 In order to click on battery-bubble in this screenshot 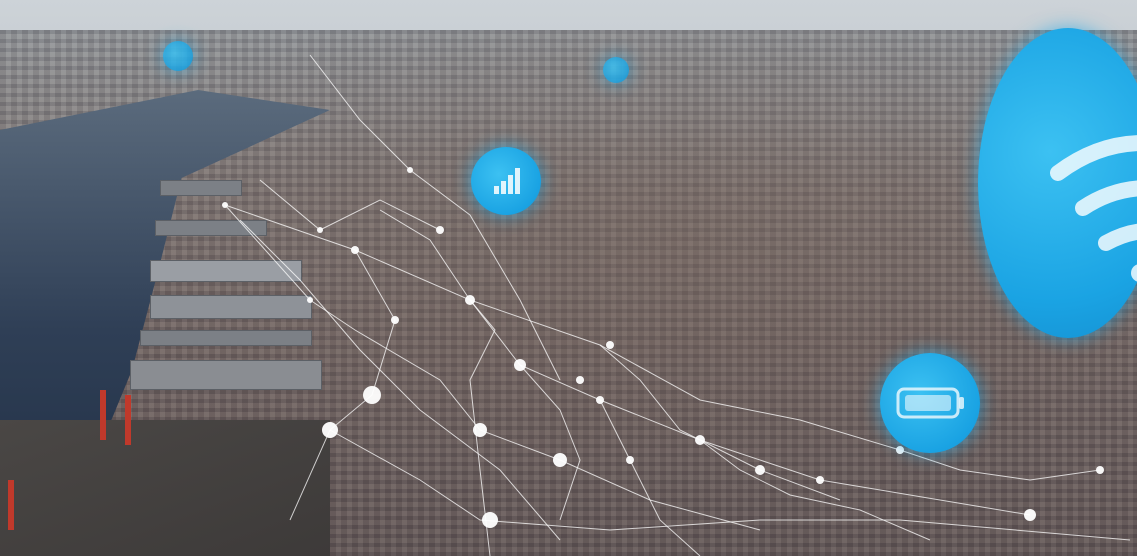, I will do `click(930, 403)`.